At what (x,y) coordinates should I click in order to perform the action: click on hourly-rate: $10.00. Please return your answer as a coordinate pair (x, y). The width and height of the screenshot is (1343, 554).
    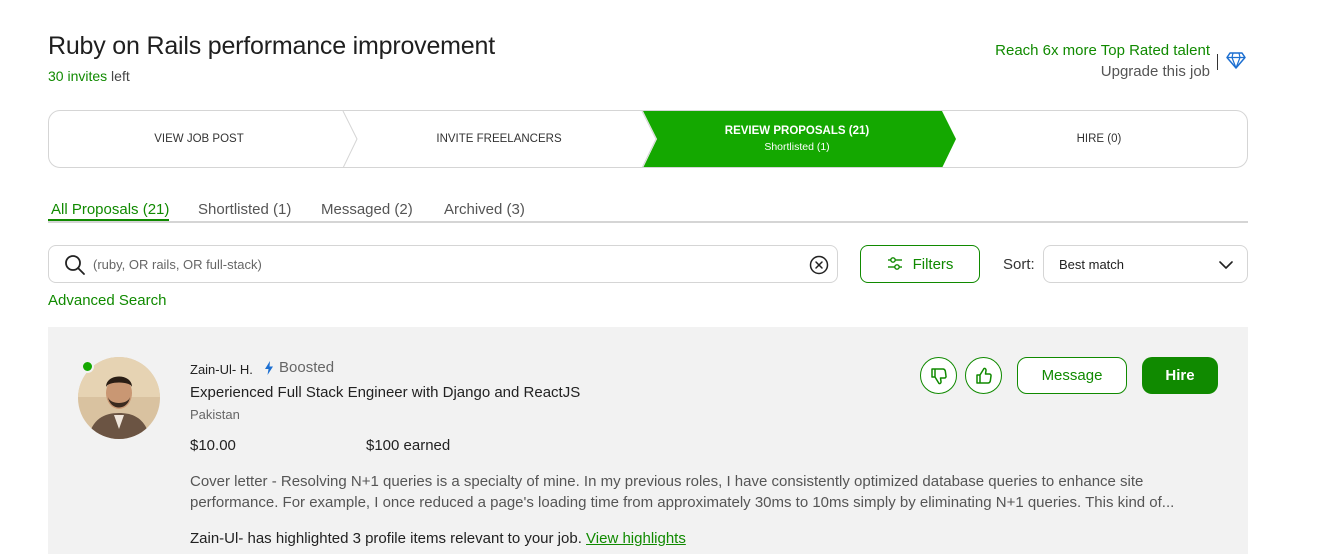
    Looking at the image, I should click on (213, 445).